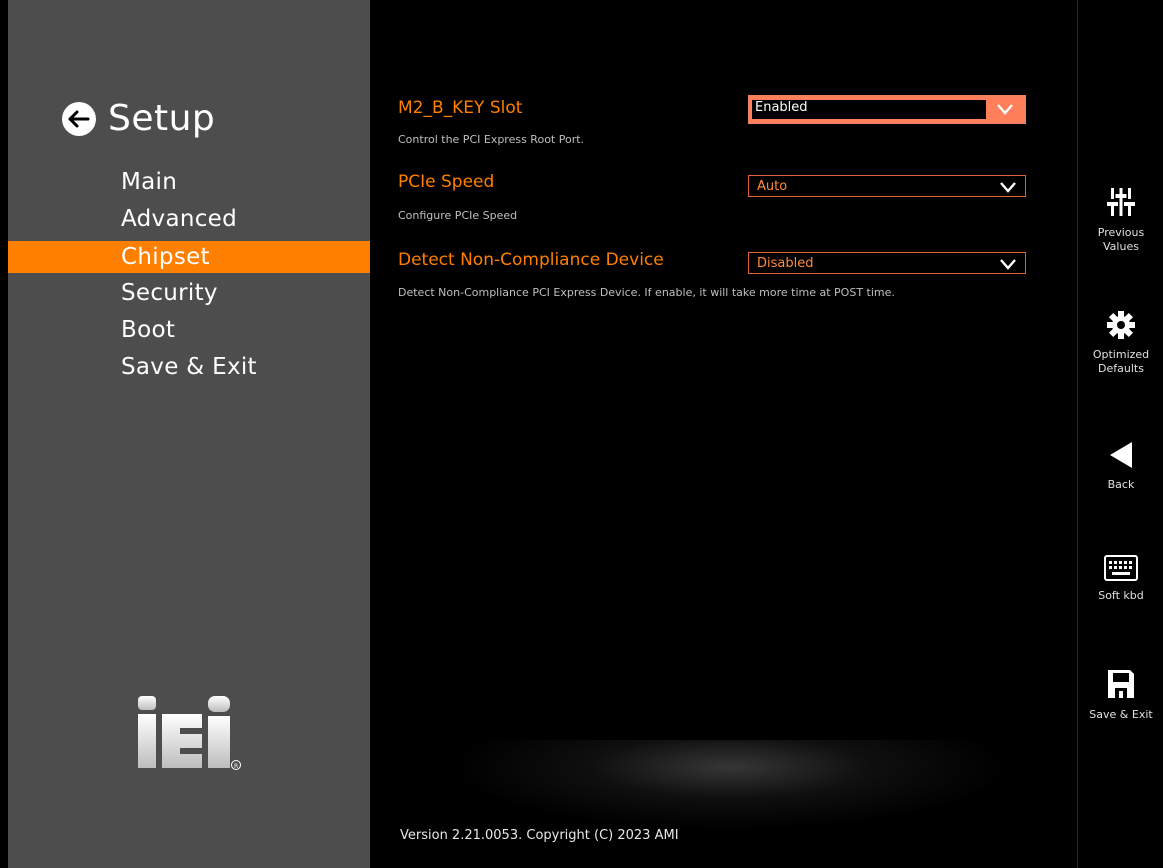 Image resolution: width=1163 pixels, height=868 pixels. I want to click on setting-label-detect-non-compliance: Detect Non-Compliance Device, so click(531, 260).